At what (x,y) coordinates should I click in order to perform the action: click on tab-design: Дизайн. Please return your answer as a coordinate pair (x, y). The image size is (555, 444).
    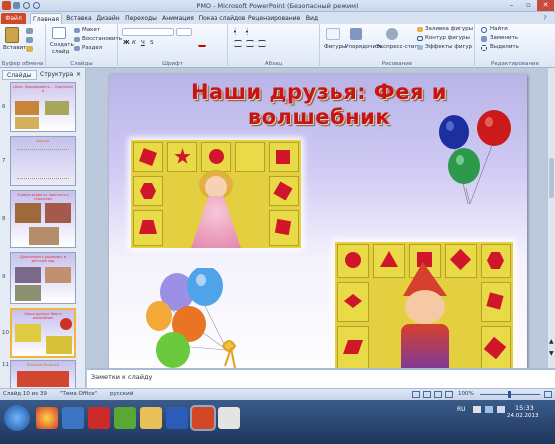
    Looking at the image, I should click on (108, 18).